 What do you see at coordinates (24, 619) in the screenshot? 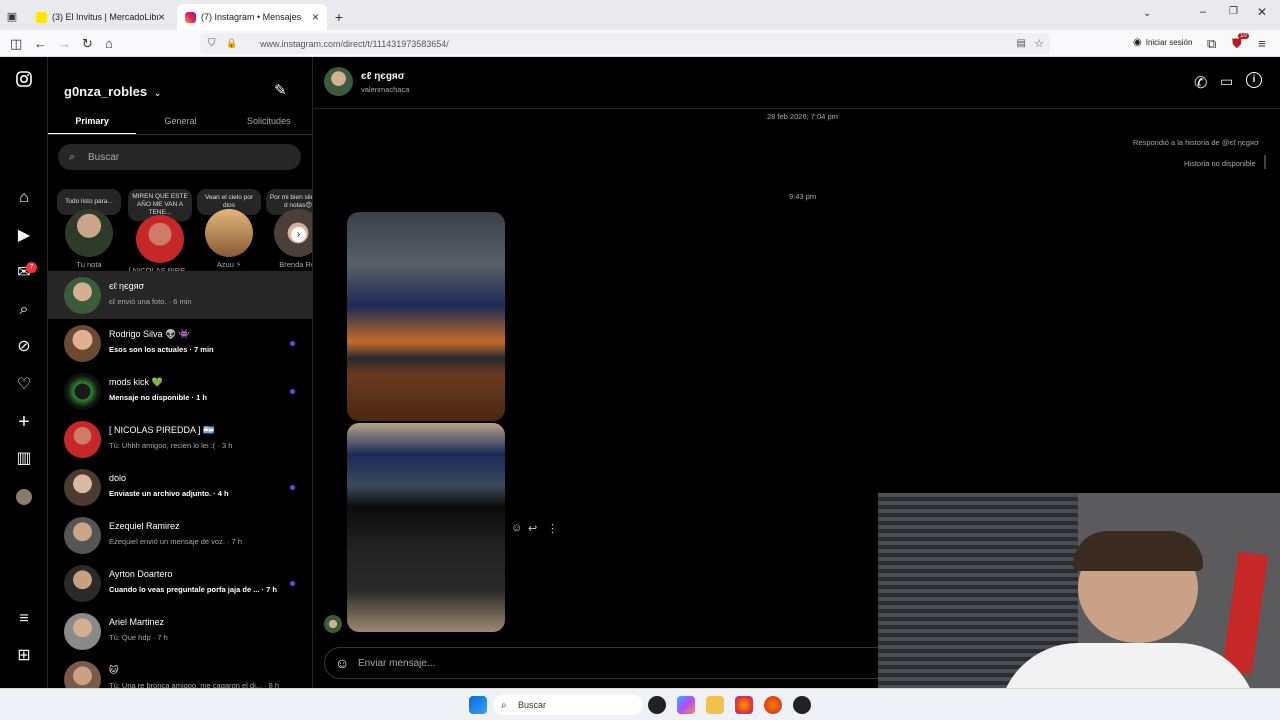
I see `more-menu-icon: ≡` at bounding box center [24, 619].